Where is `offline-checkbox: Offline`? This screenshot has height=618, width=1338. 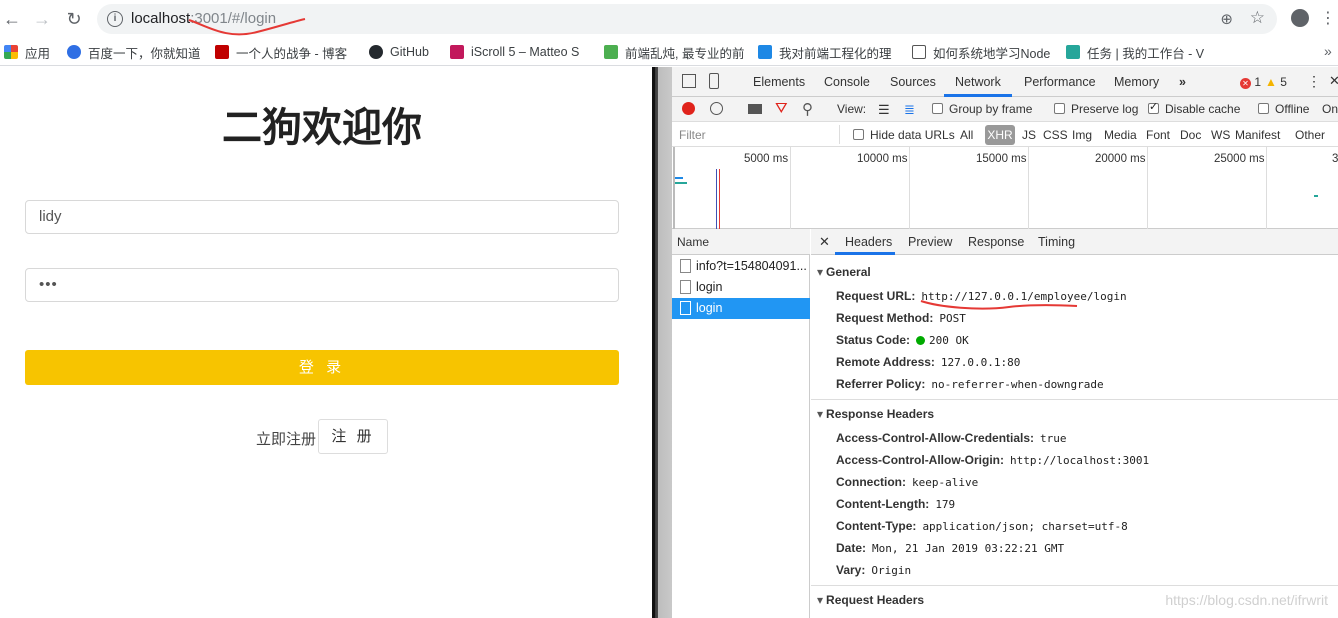 offline-checkbox: Offline is located at coordinates (1283, 109).